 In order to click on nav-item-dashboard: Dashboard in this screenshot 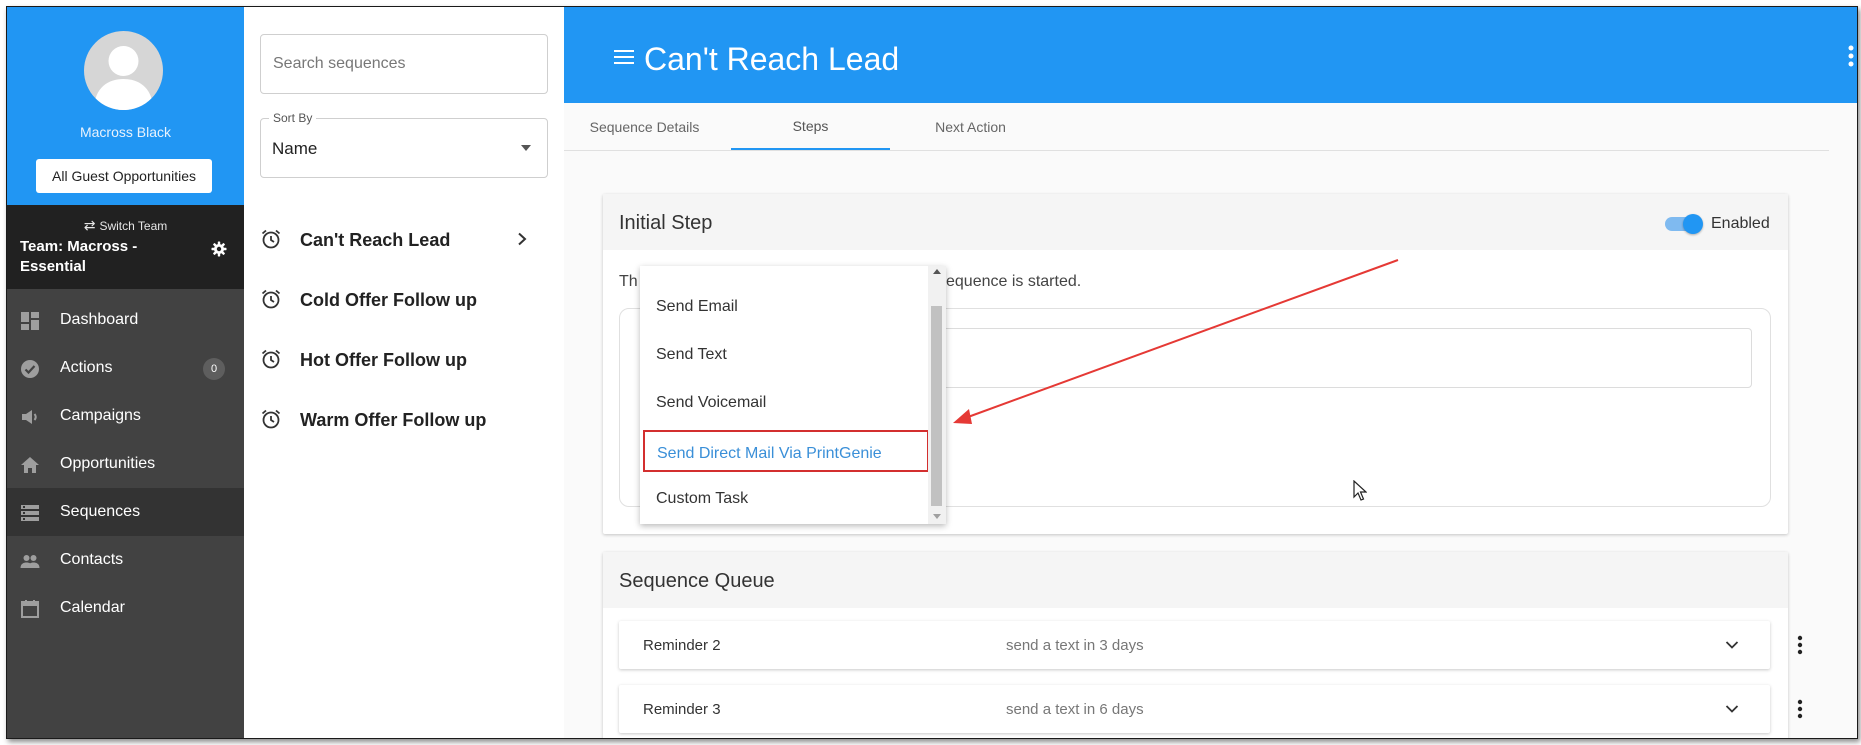, I will do `click(125, 320)`.